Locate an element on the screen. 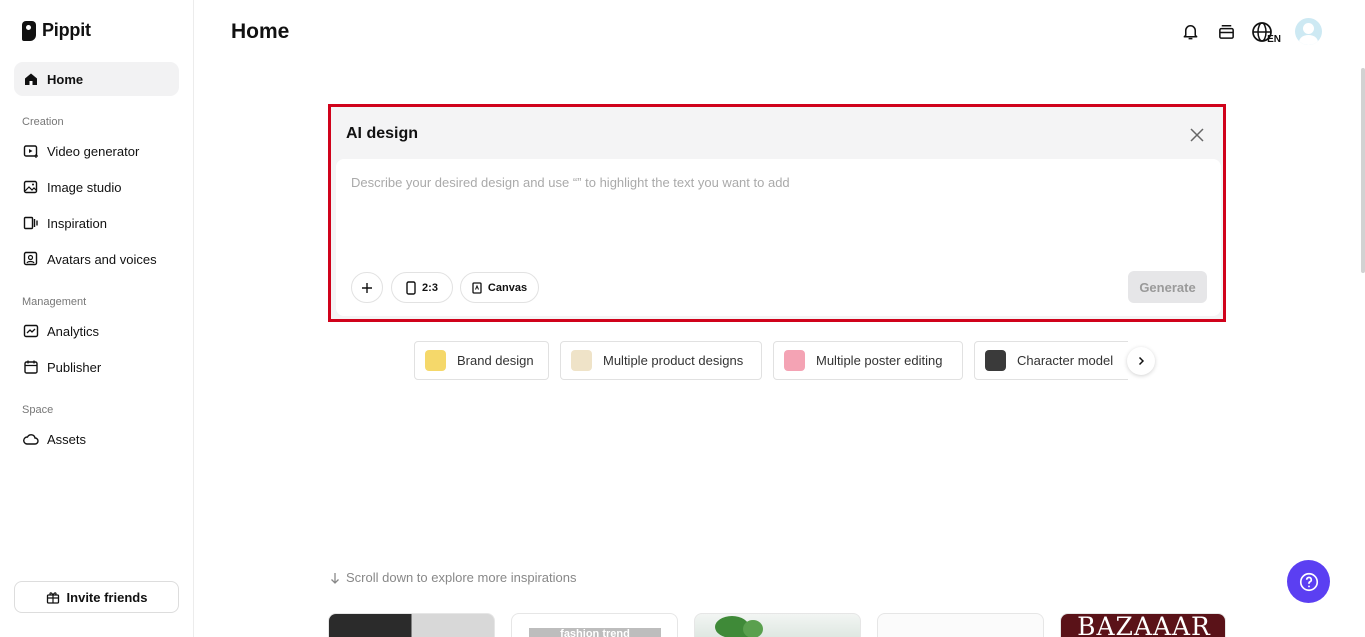 The height and width of the screenshot is (637, 1365). close-icon is located at coordinates (1197, 135).